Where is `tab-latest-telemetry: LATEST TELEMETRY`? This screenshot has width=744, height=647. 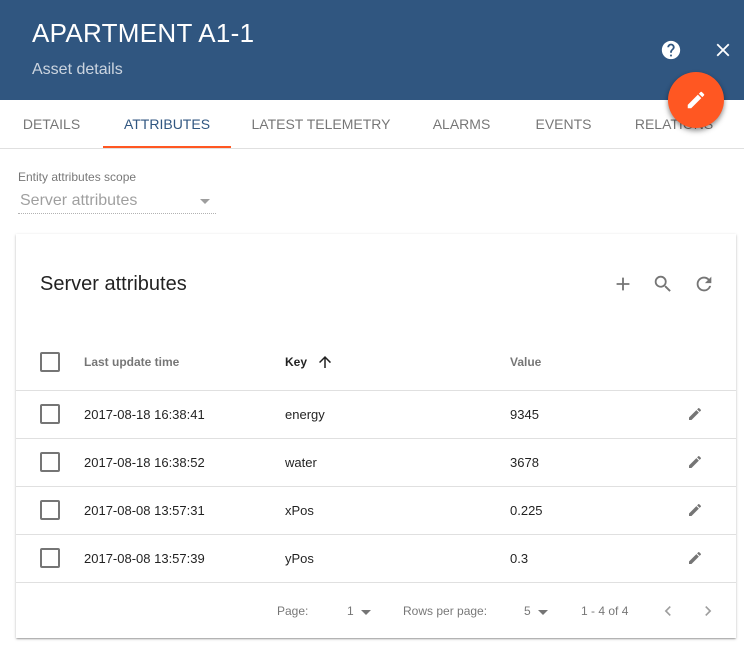
tab-latest-telemetry: LATEST TELEMETRY is located at coordinates (321, 124).